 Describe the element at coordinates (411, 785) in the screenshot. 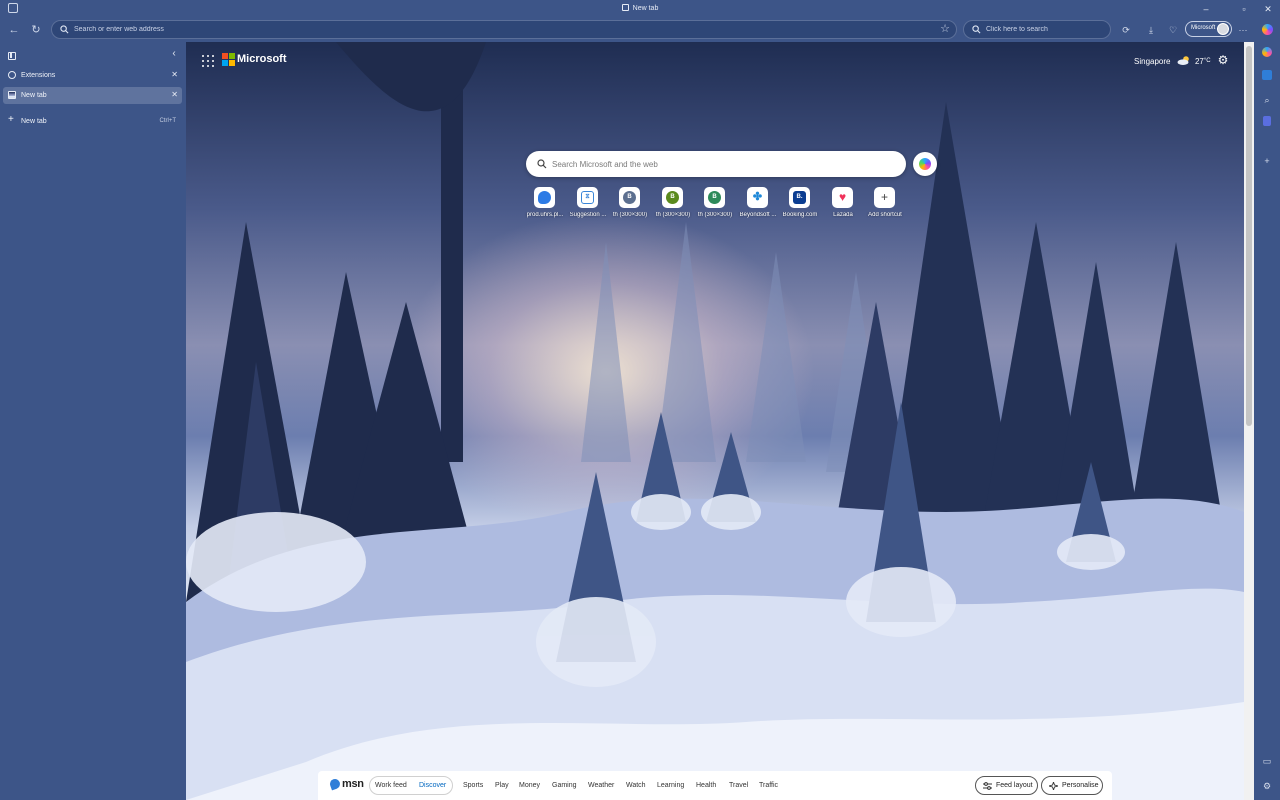

I see `feed-toggle: Work feed Discover` at that location.